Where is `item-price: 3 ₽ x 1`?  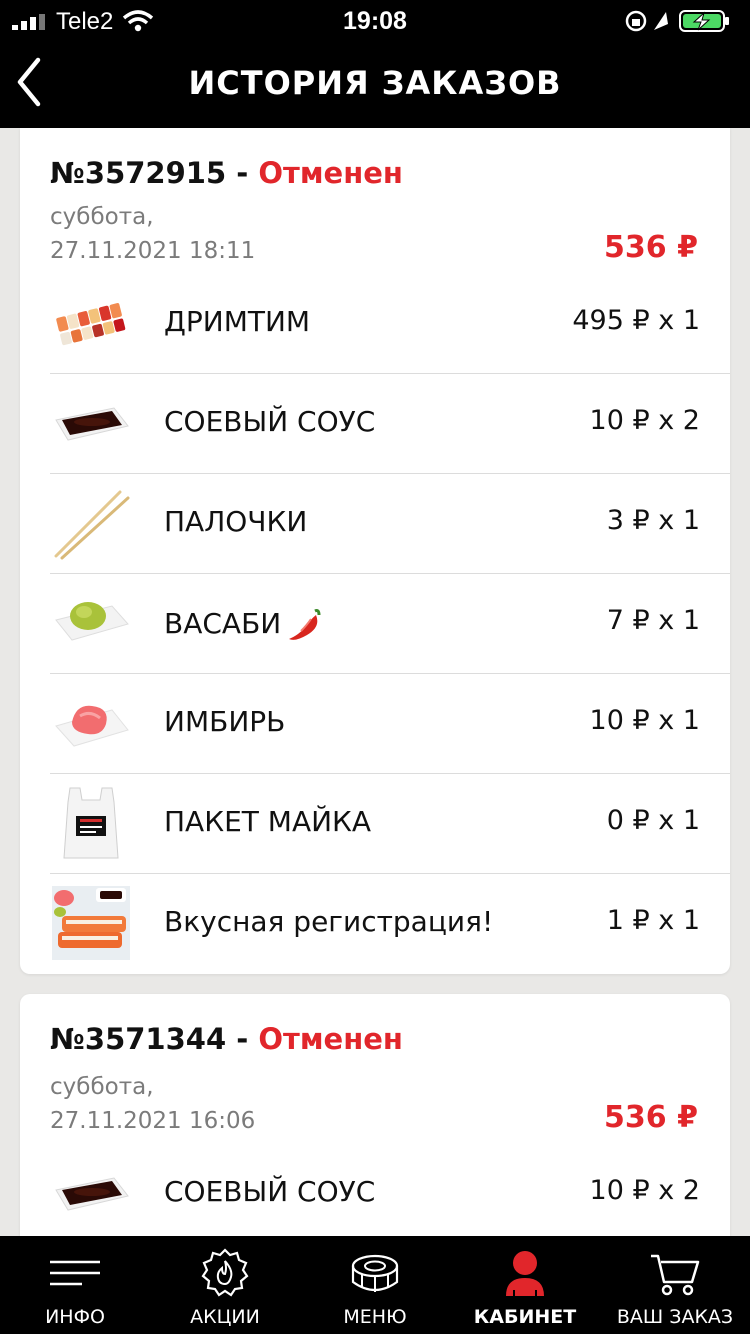 item-price: 3 ₽ x 1 is located at coordinates (653, 520).